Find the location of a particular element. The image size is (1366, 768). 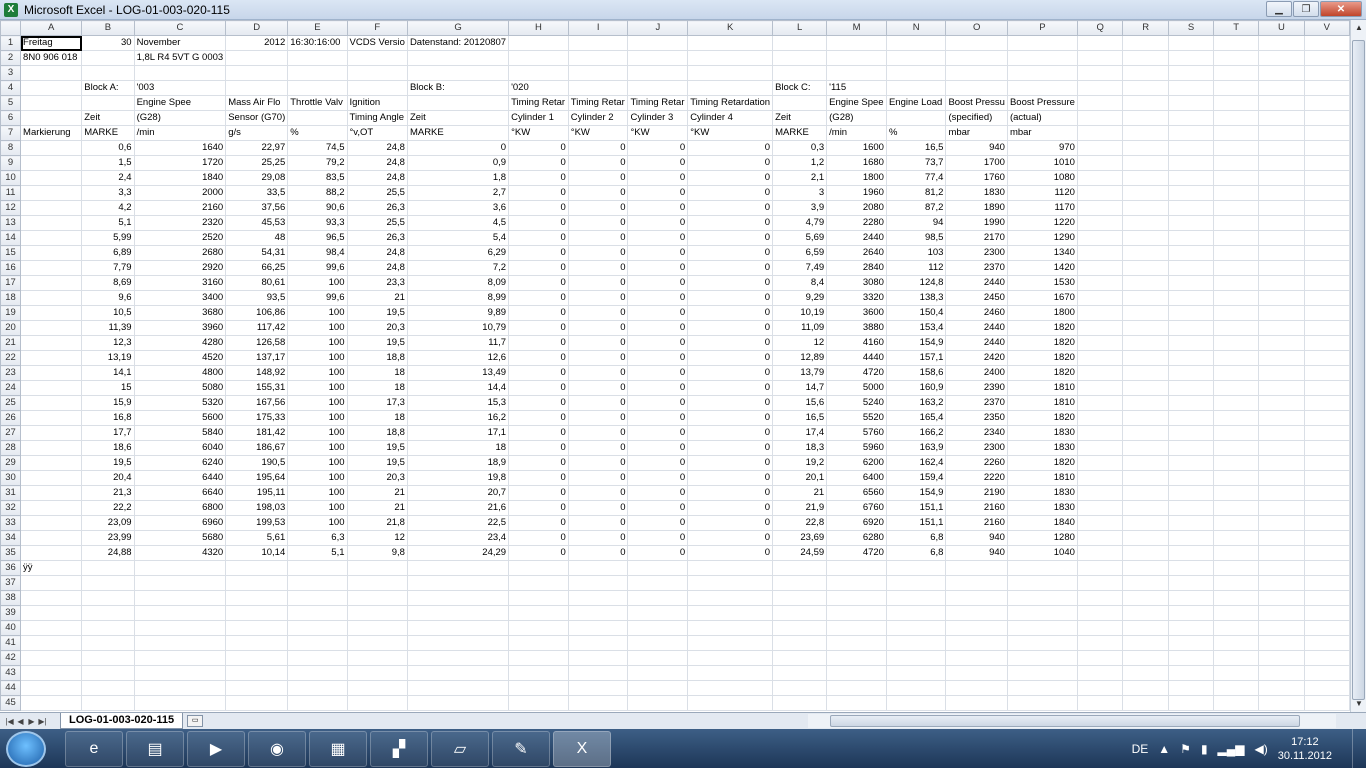

cell-n41 is located at coordinates (916, 643).